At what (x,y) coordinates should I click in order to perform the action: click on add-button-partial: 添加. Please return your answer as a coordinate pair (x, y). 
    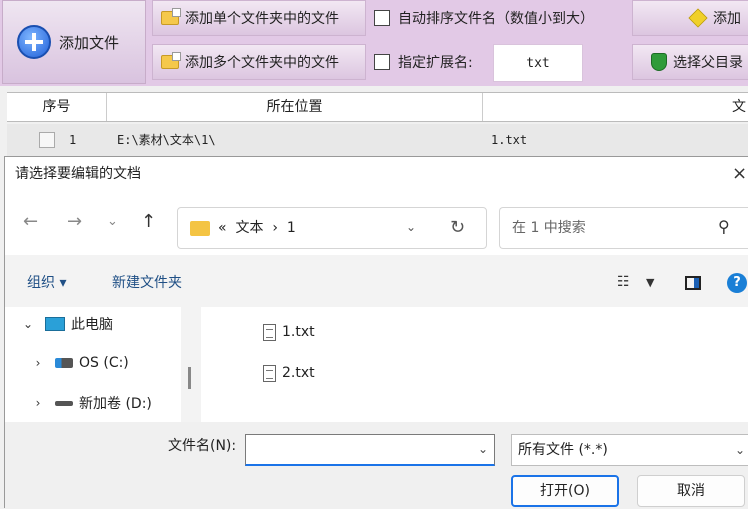
    Looking at the image, I should click on (690, 18).